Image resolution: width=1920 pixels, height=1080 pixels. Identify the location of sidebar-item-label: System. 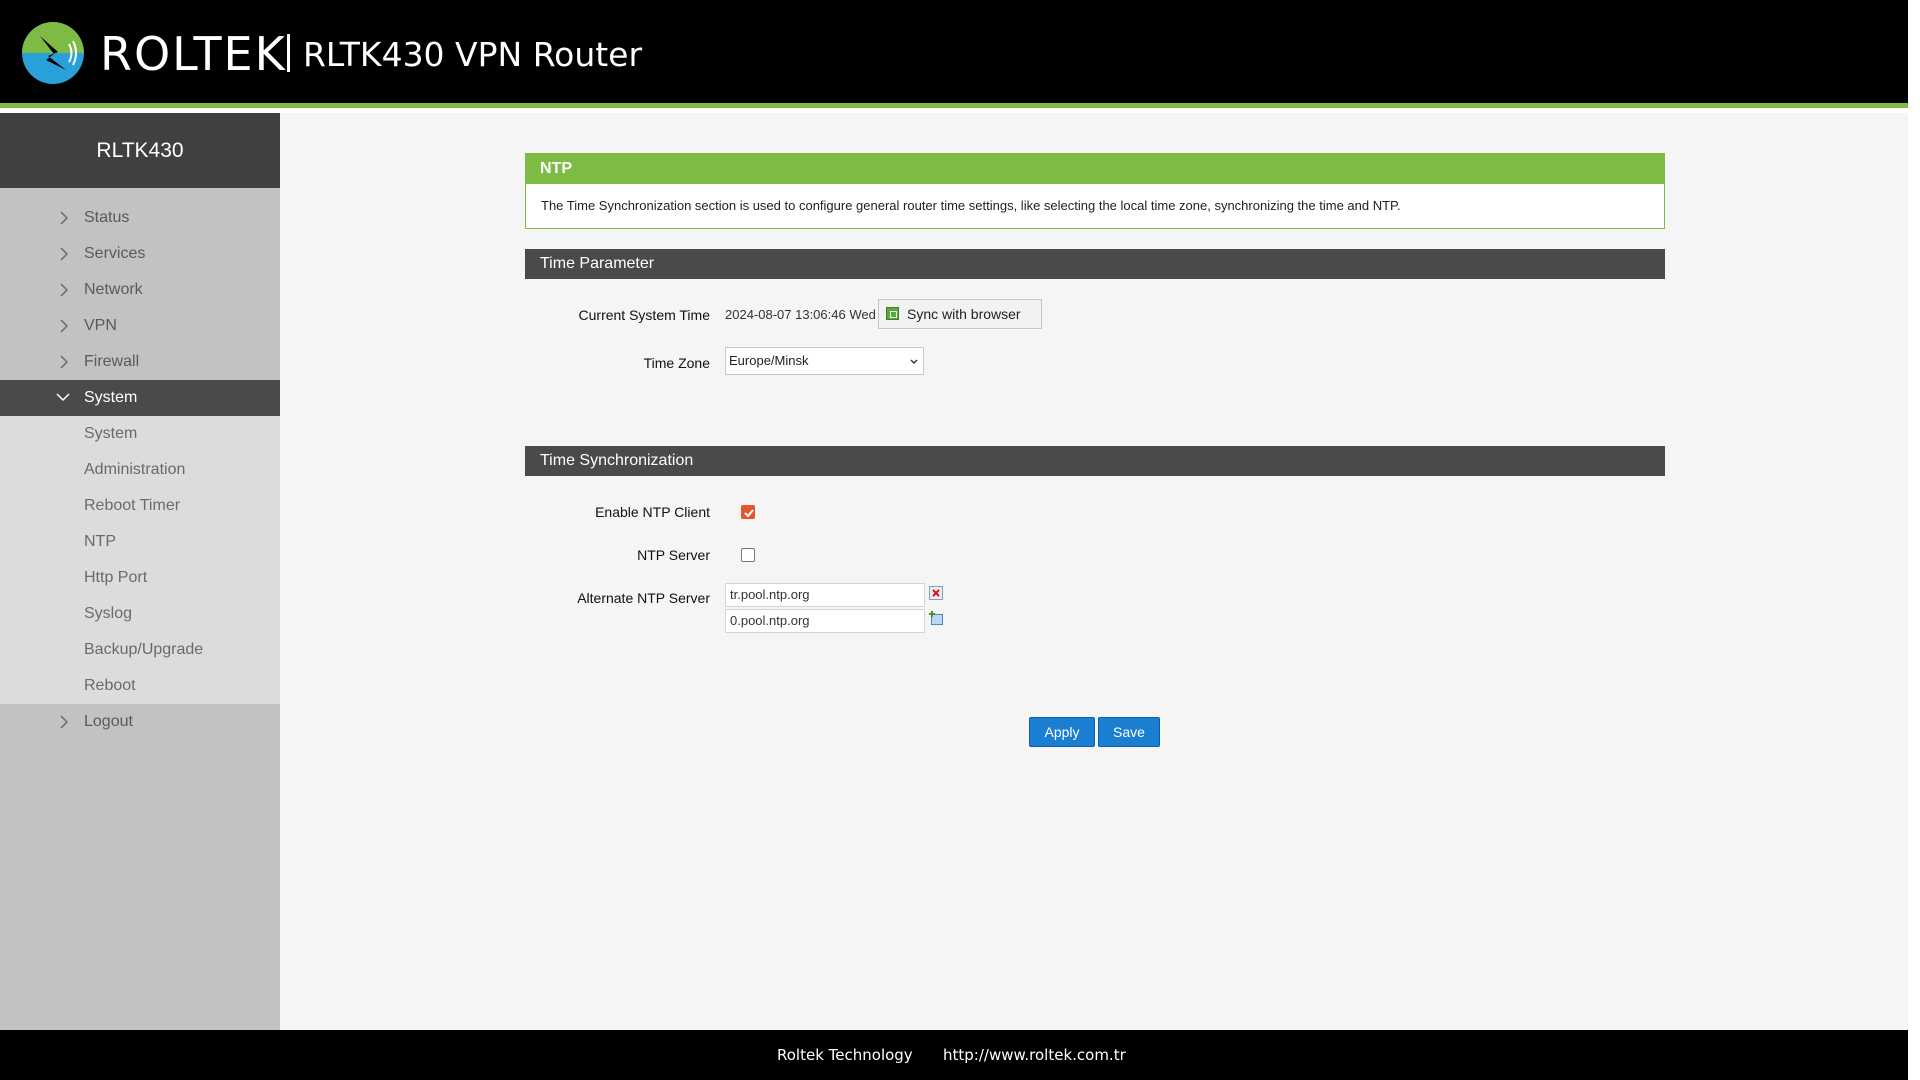
(111, 397).